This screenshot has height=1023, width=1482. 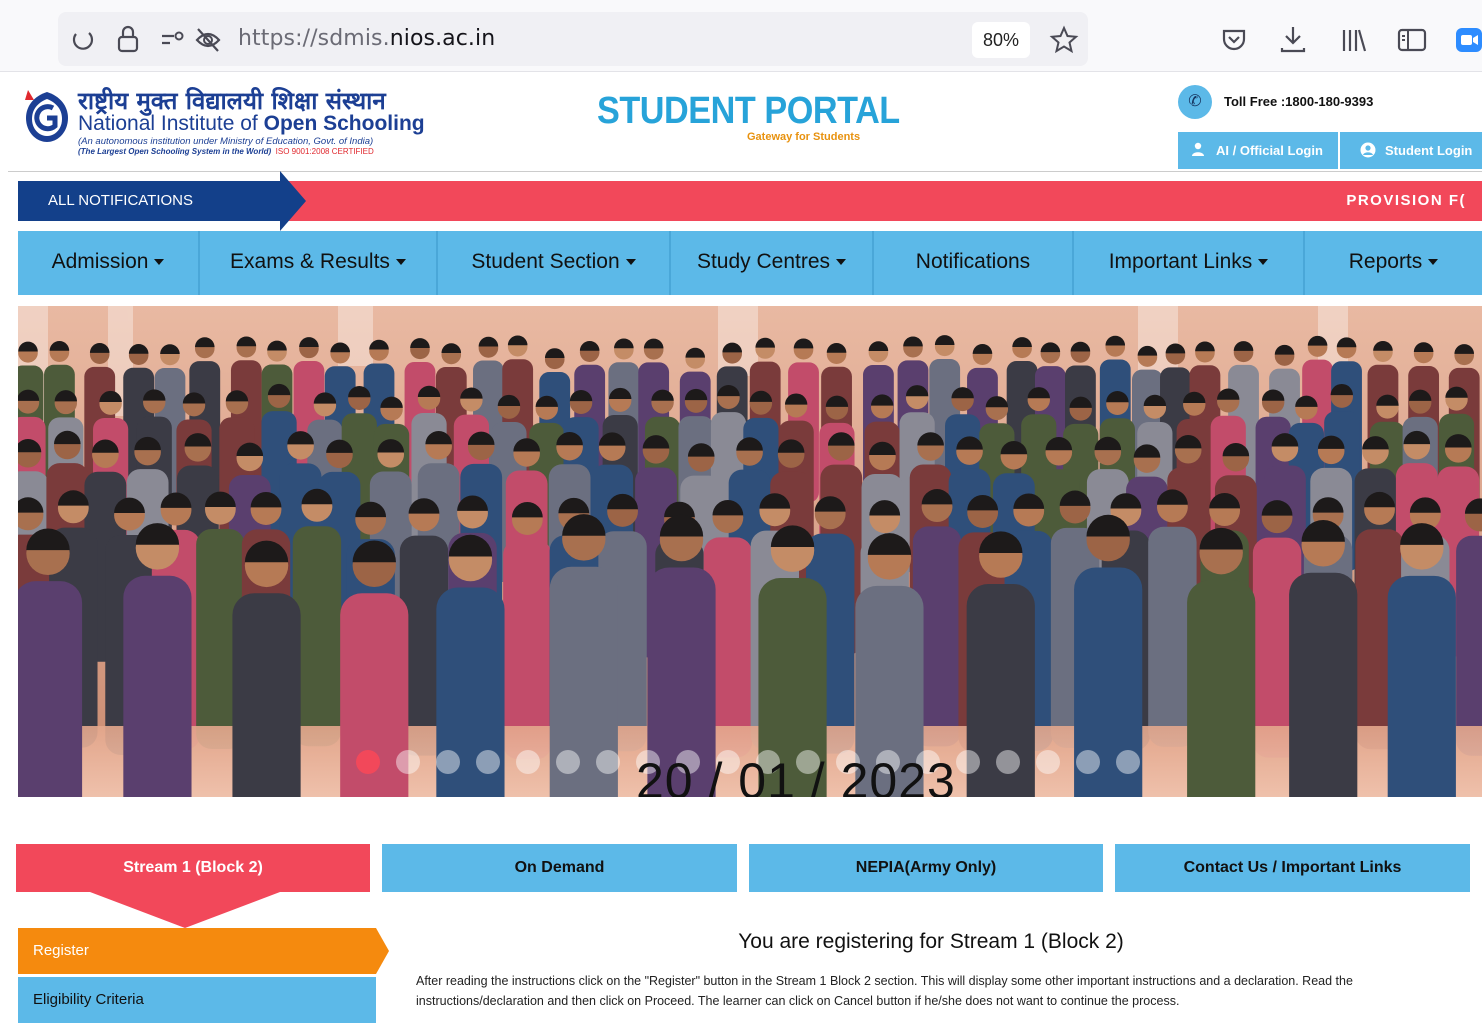 I want to click on sidebar-icon, so click(x=1412, y=42).